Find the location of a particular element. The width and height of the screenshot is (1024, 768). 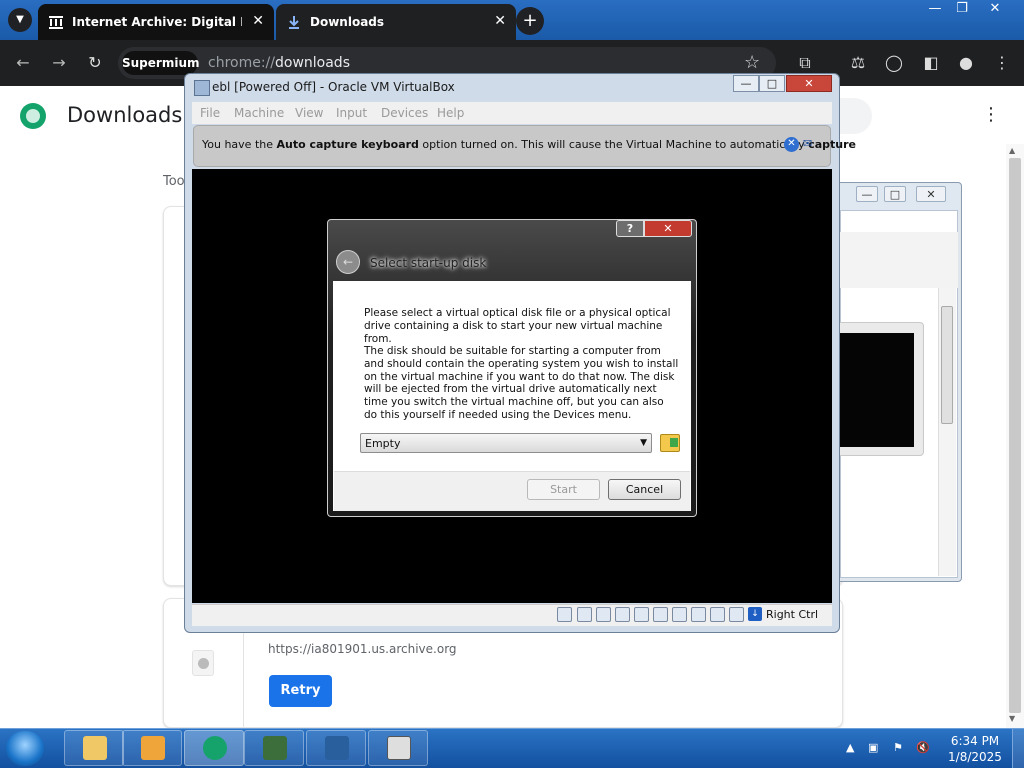

taskbar-explorer is located at coordinates (94, 748).